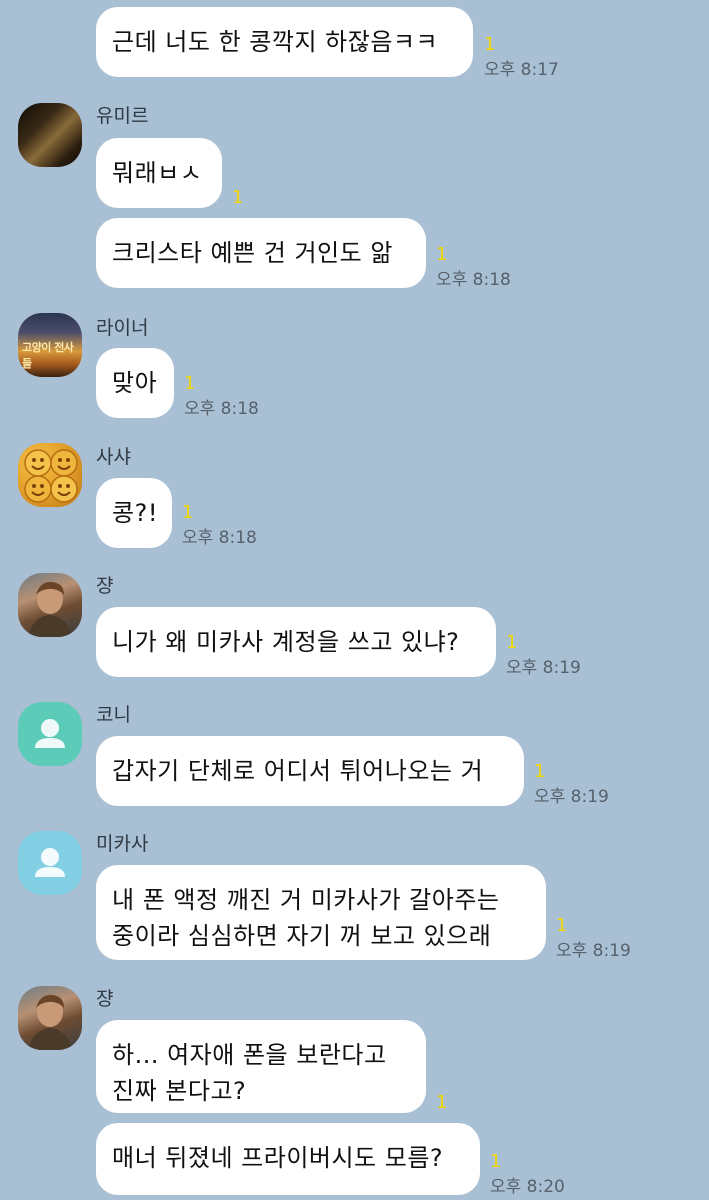  What do you see at coordinates (284, 42) in the screenshot?
I see `message-bubble: 근데 너도 한 콩깍지 하잖음ㅋㅋ` at bounding box center [284, 42].